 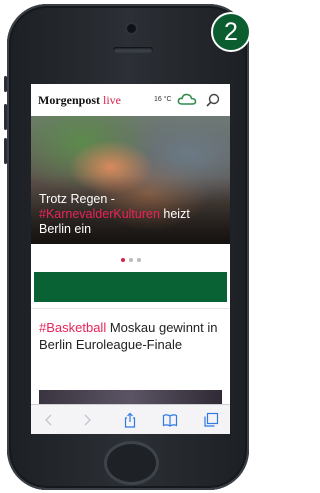 I want to click on brand-name: Morgenpost, so click(x=69, y=100).